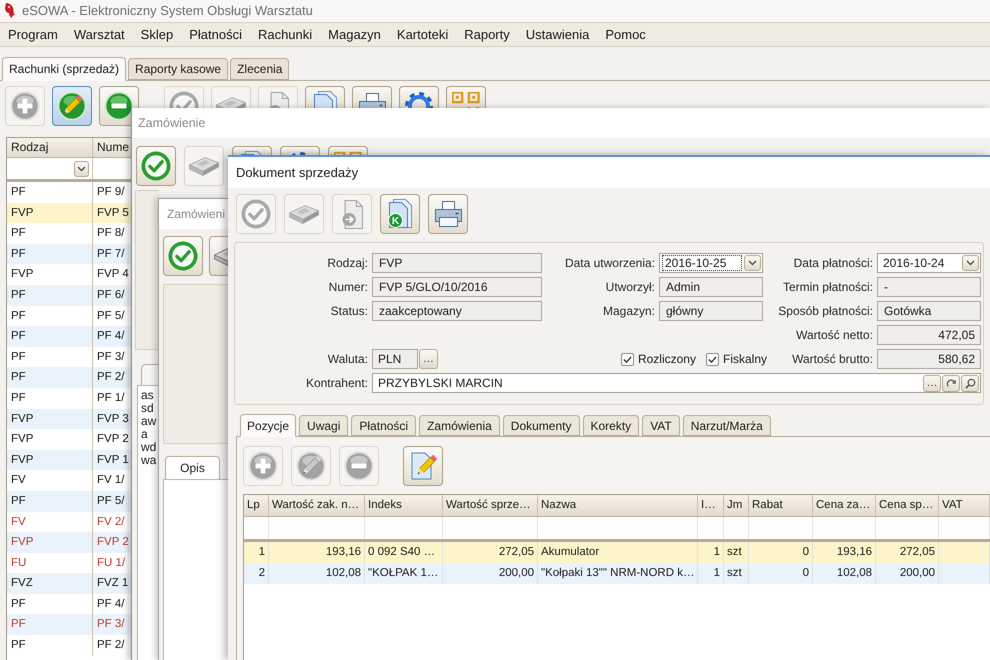 This screenshot has height=660, width=990. I want to click on text-field: 472,05, so click(929, 335).